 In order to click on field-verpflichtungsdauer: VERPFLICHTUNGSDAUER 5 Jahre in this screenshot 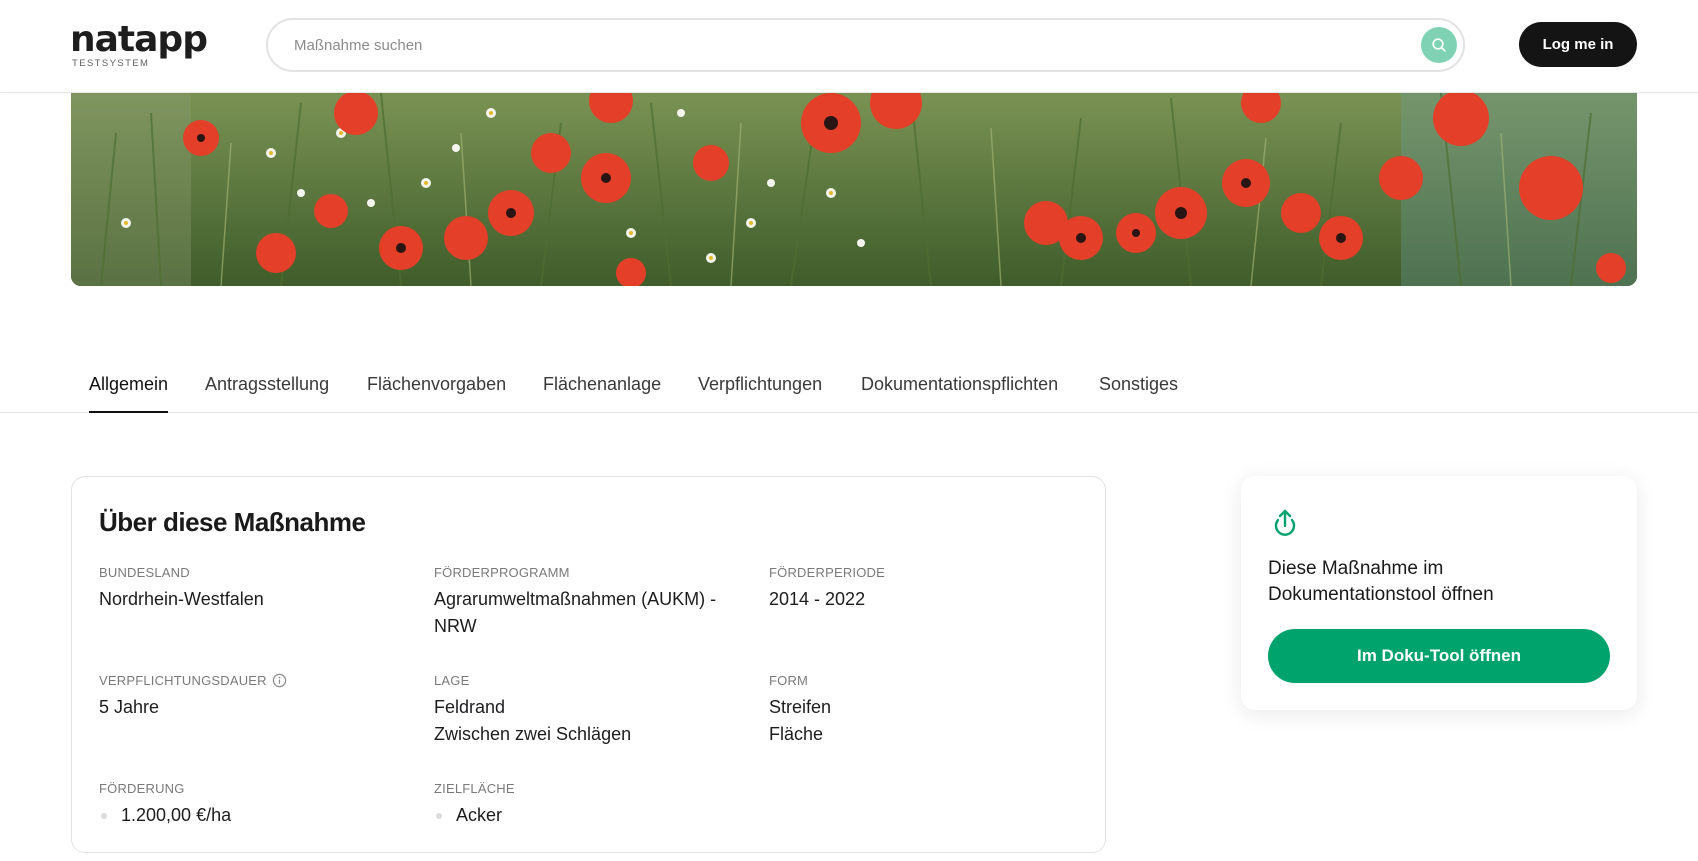, I will do `click(249, 696)`.